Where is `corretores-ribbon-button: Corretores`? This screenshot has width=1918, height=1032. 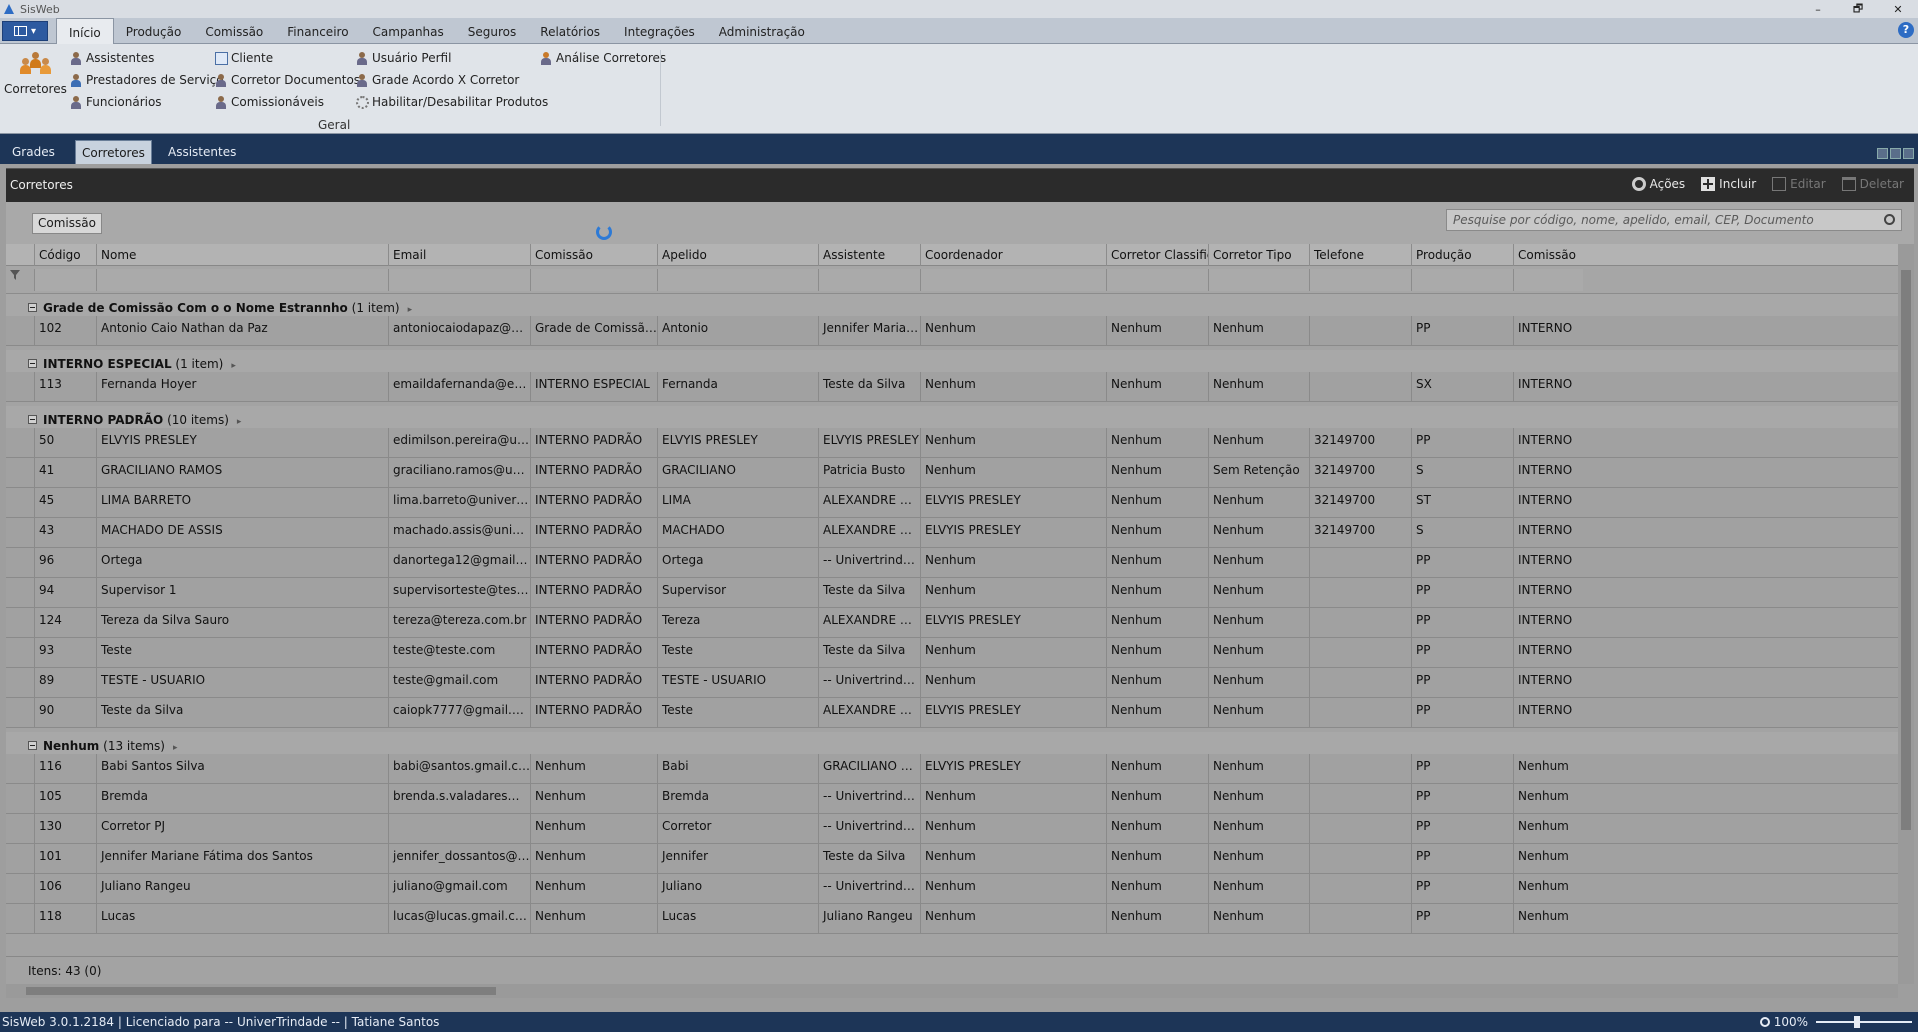 corretores-ribbon-button: Corretores is located at coordinates (35, 81).